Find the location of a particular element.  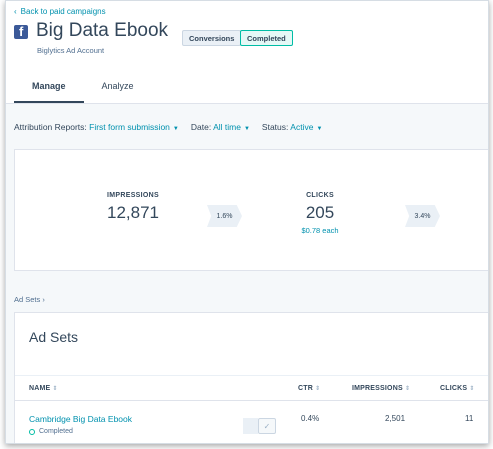

column-header-name: NAME ⇕ is located at coordinates (43, 388).